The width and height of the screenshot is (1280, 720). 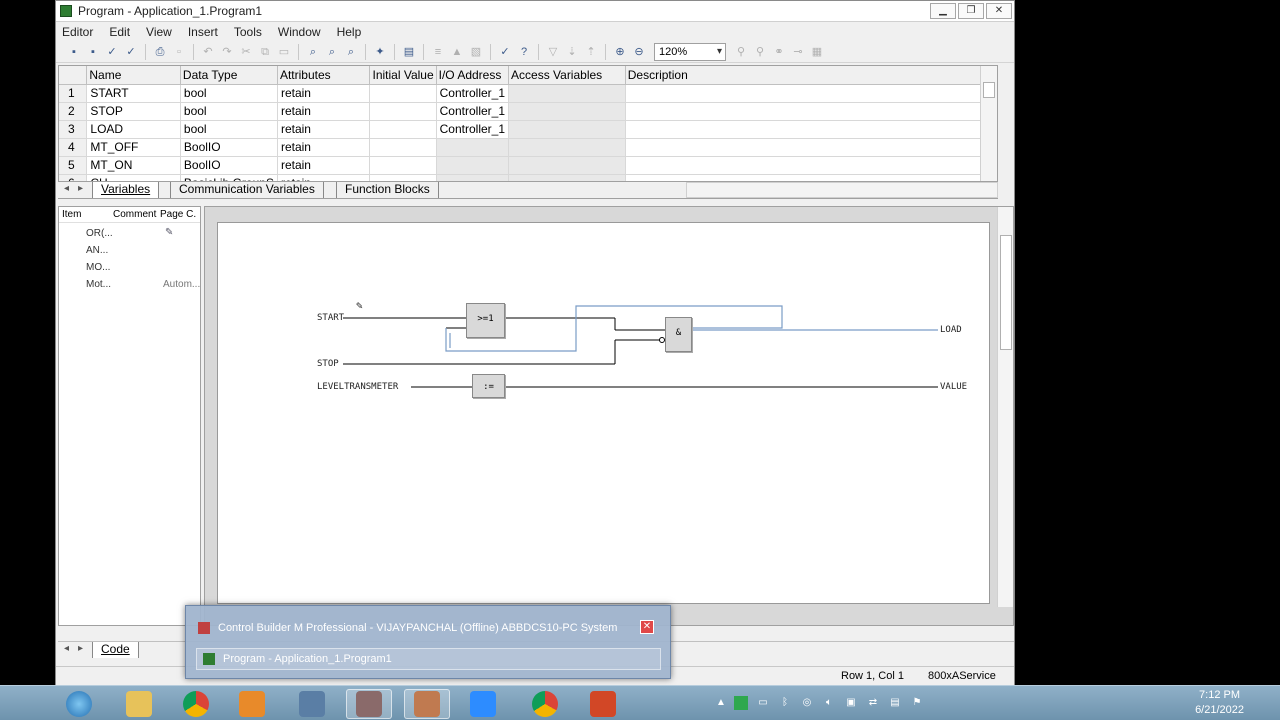 I want to click on table-row: 5 MT_ON BoolIO retain, so click(x=528, y=165).